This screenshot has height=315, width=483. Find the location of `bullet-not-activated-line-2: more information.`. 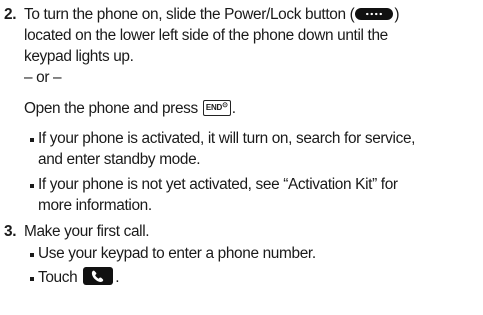

bullet-not-activated-line-2: more information. is located at coordinates (95, 205).